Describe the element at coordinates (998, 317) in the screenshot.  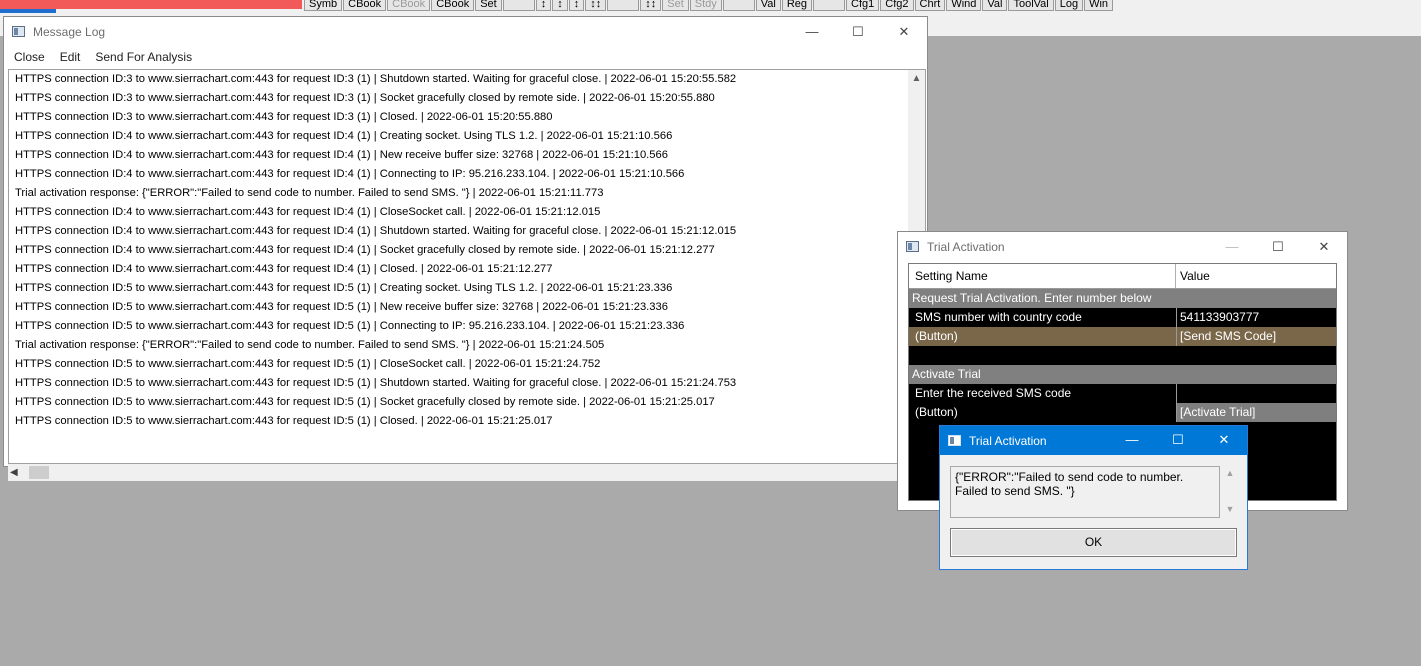
I see `setting-label: SMS number with country code` at that location.